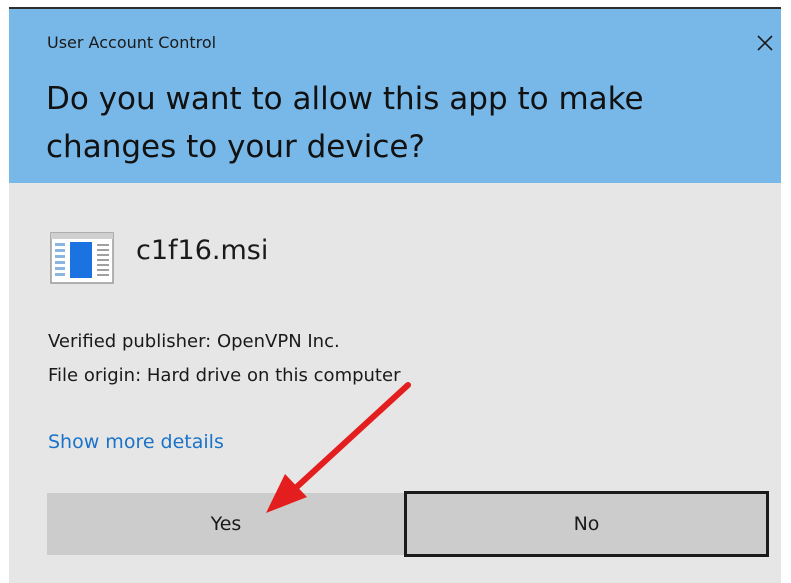 This screenshot has height=583, width=791. Describe the element at coordinates (224, 375) in the screenshot. I see `file-origin: File origin: Hard drive on this computer` at that location.